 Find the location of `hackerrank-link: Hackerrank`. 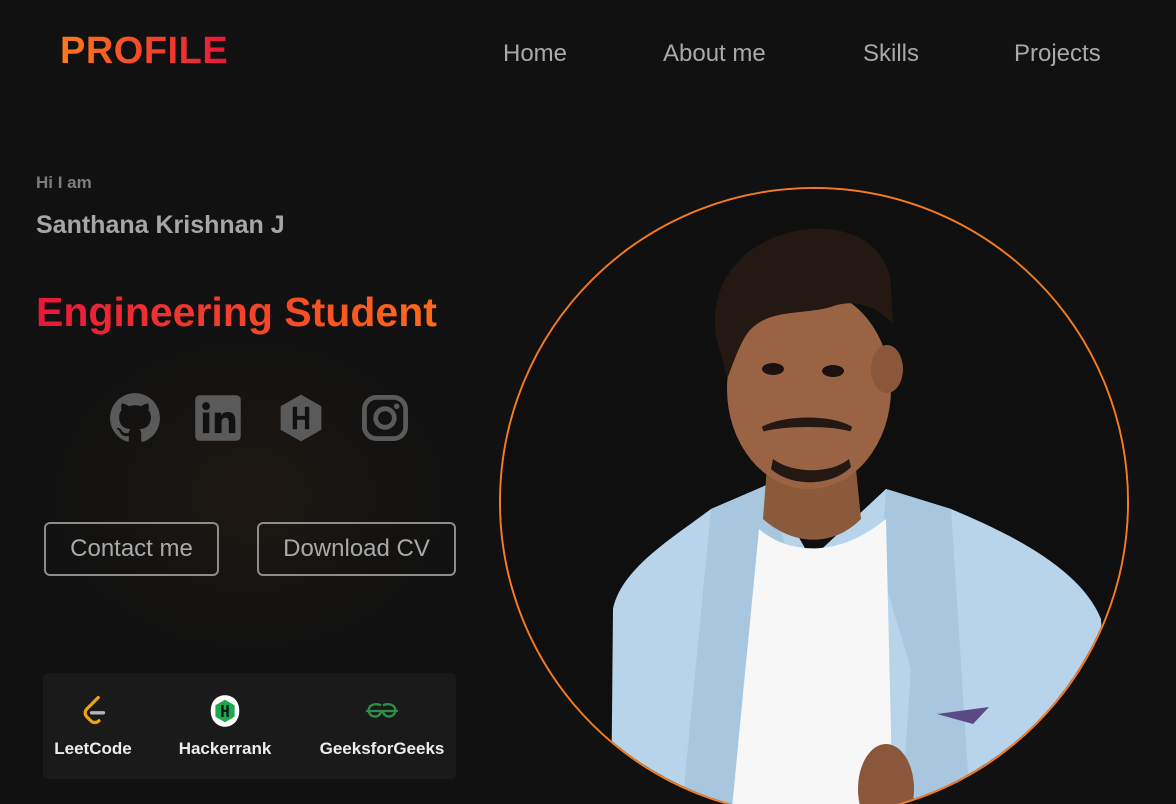

hackerrank-link: Hackerrank is located at coordinates (225, 725).